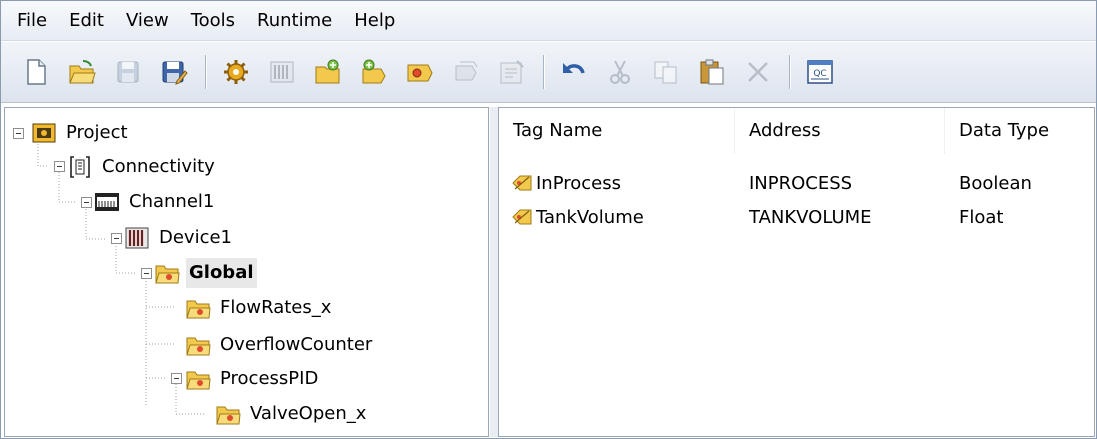 The image size is (1097, 439). Describe the element at coordinates (981, 217) in the screenshot. I see `data-type-cell: Float` at that location.